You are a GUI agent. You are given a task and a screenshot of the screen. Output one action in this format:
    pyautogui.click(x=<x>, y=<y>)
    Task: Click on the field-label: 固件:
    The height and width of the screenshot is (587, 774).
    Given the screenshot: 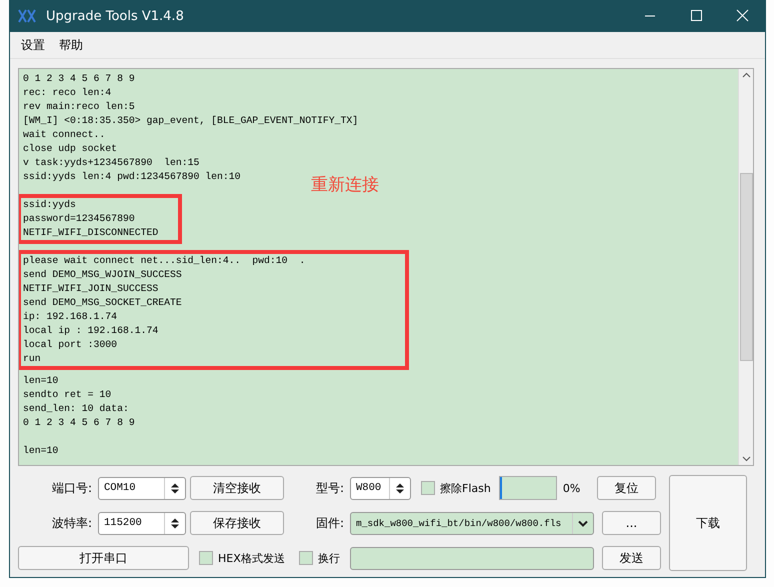 What is the action you would take?
    pyautogui.click(x=329, y=523)
    